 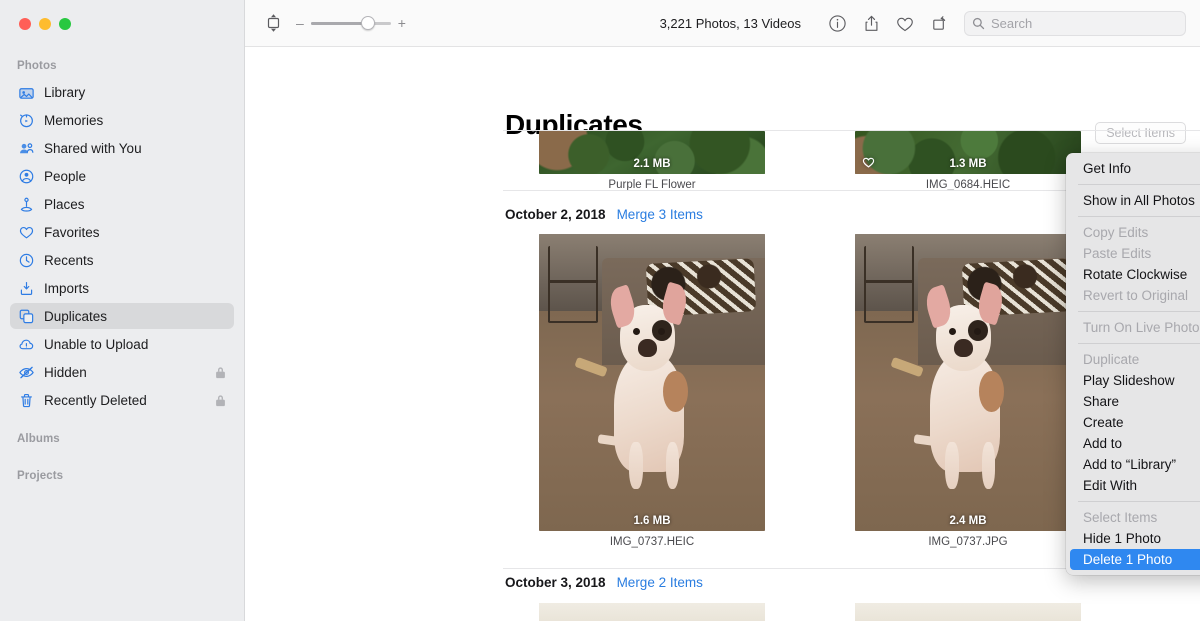 I want to click on menu-item-label: Add to, so click(x=1103, y=443).